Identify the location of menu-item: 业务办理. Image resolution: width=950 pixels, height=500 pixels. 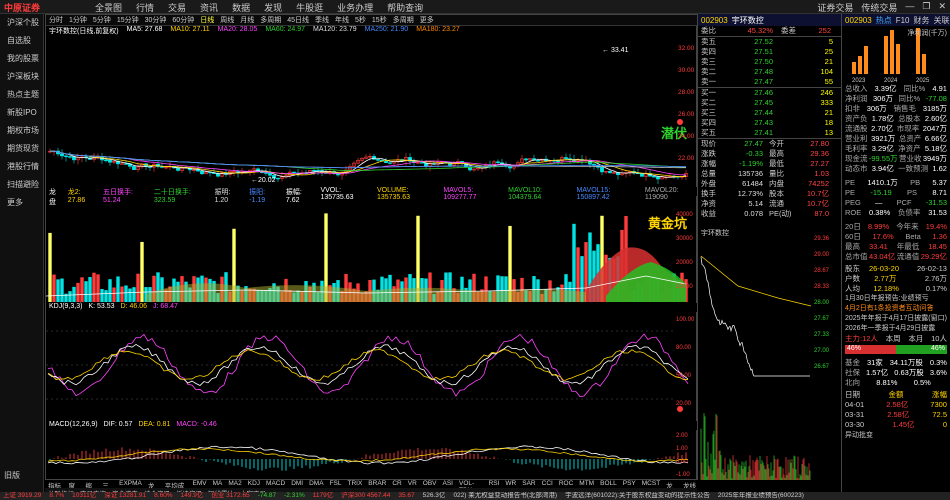
(355, 7).